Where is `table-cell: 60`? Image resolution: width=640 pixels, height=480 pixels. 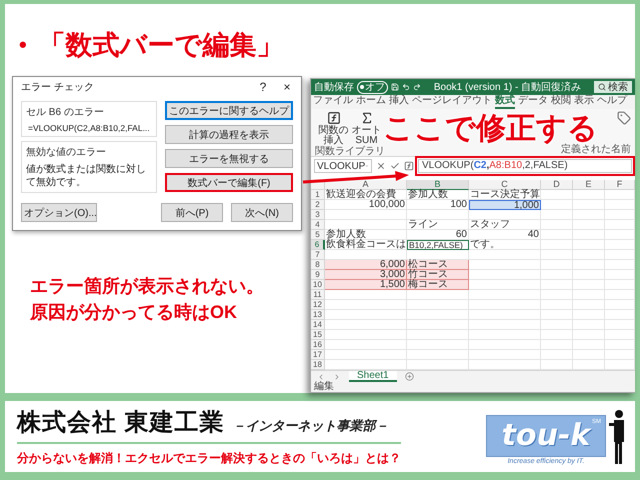 table-cell: 60 is located at coordinates (438, 235).